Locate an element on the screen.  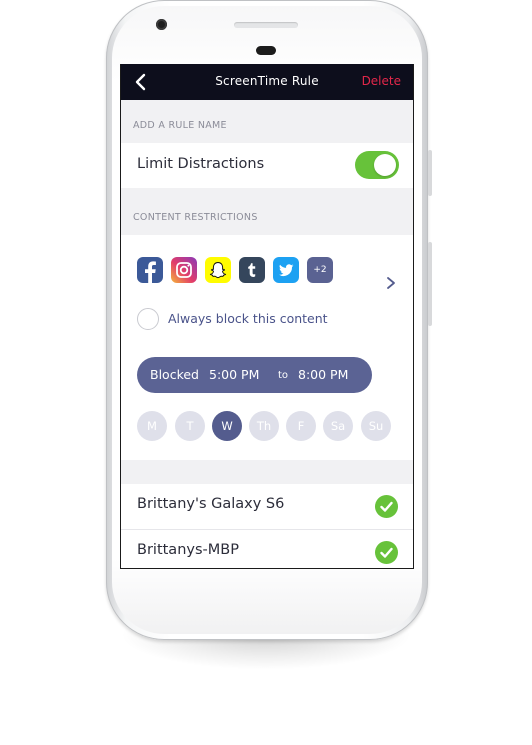
toggle-knob is located at coordinates (385, 165).